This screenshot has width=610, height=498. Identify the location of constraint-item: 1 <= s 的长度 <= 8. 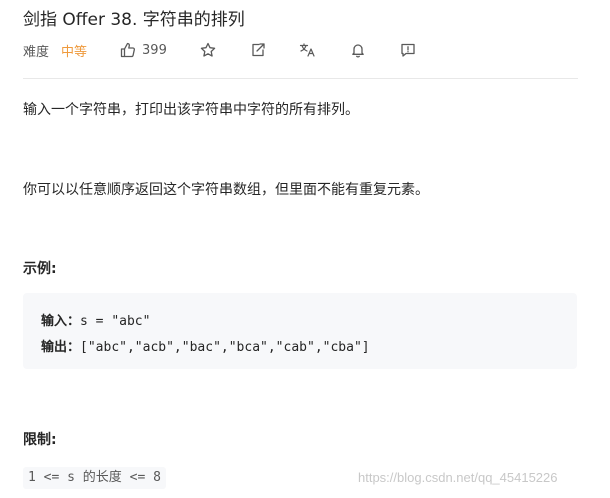
(94, 478).